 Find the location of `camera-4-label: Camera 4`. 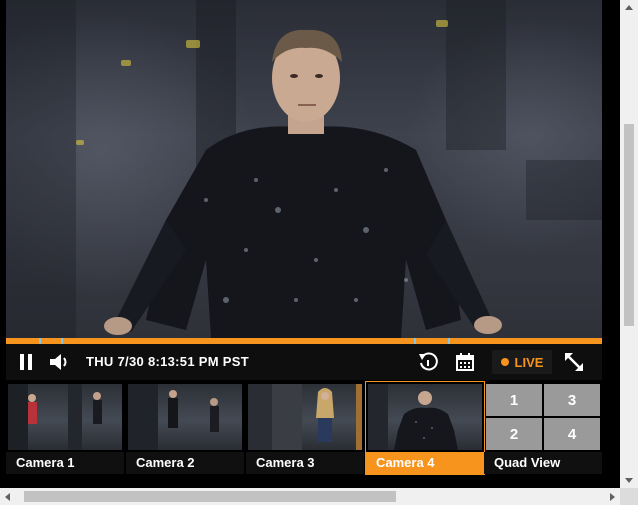

camera-4-label: Camera 4 is located at coordinates (425, 463).